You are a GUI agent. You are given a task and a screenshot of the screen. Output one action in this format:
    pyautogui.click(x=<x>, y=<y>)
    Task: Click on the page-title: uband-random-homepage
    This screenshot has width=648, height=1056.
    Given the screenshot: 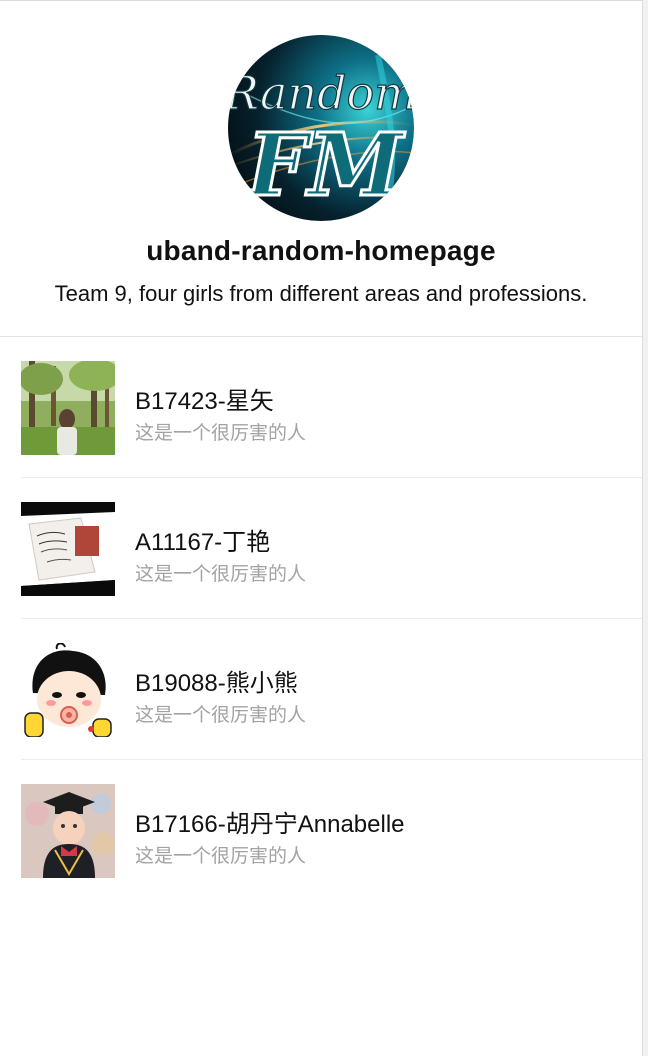 What is the action you would take?
    pyautogui.click(x=321, y=250)
    